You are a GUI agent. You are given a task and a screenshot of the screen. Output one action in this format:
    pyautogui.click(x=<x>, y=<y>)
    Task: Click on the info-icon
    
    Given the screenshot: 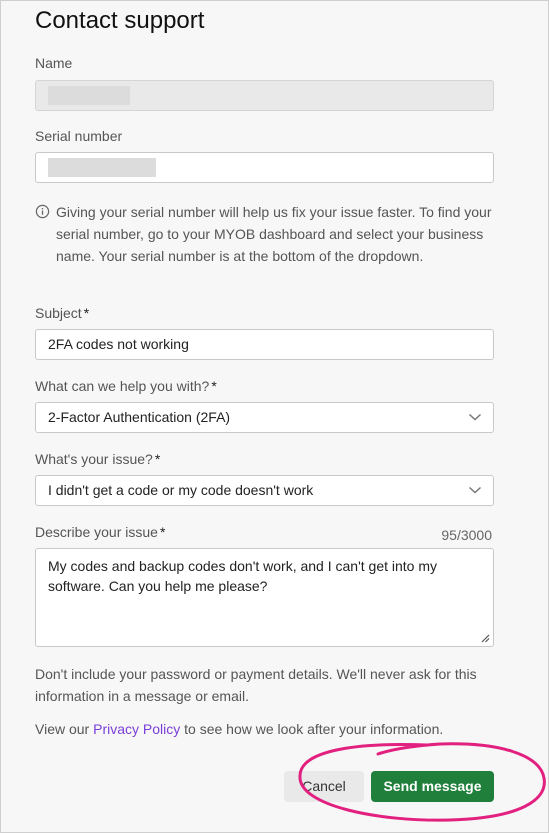 What is the action you would take?
    pyautogui.click(x=42, y=211)
    